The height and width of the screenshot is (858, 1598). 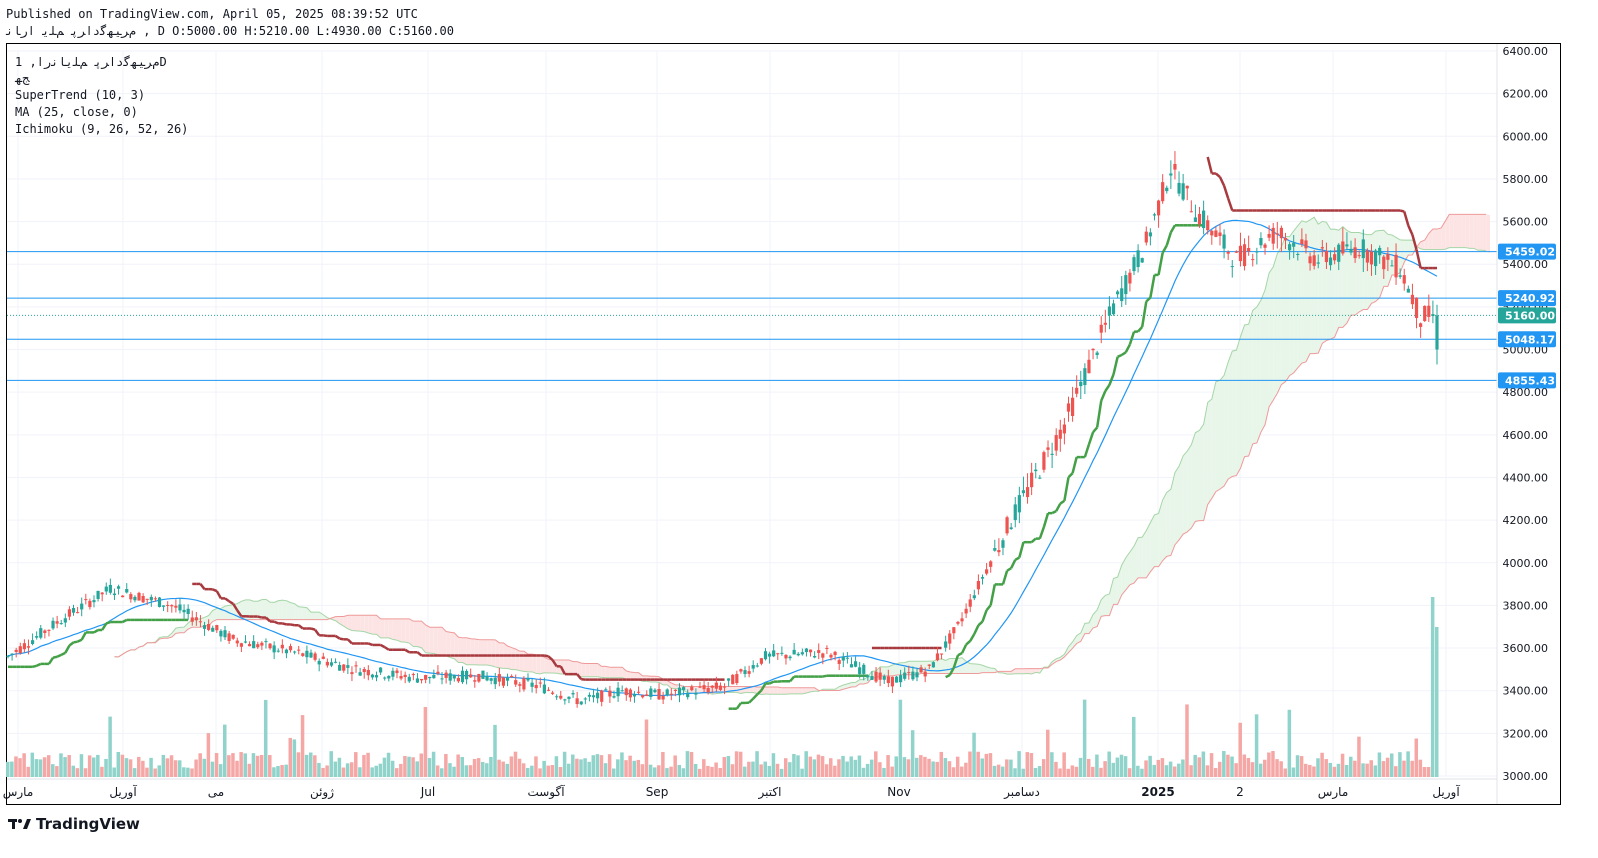 What do you see at coordinates (657, 792) in the screenshot?
I see `x-tick-label: Sep` at bounding box center [657, 792].